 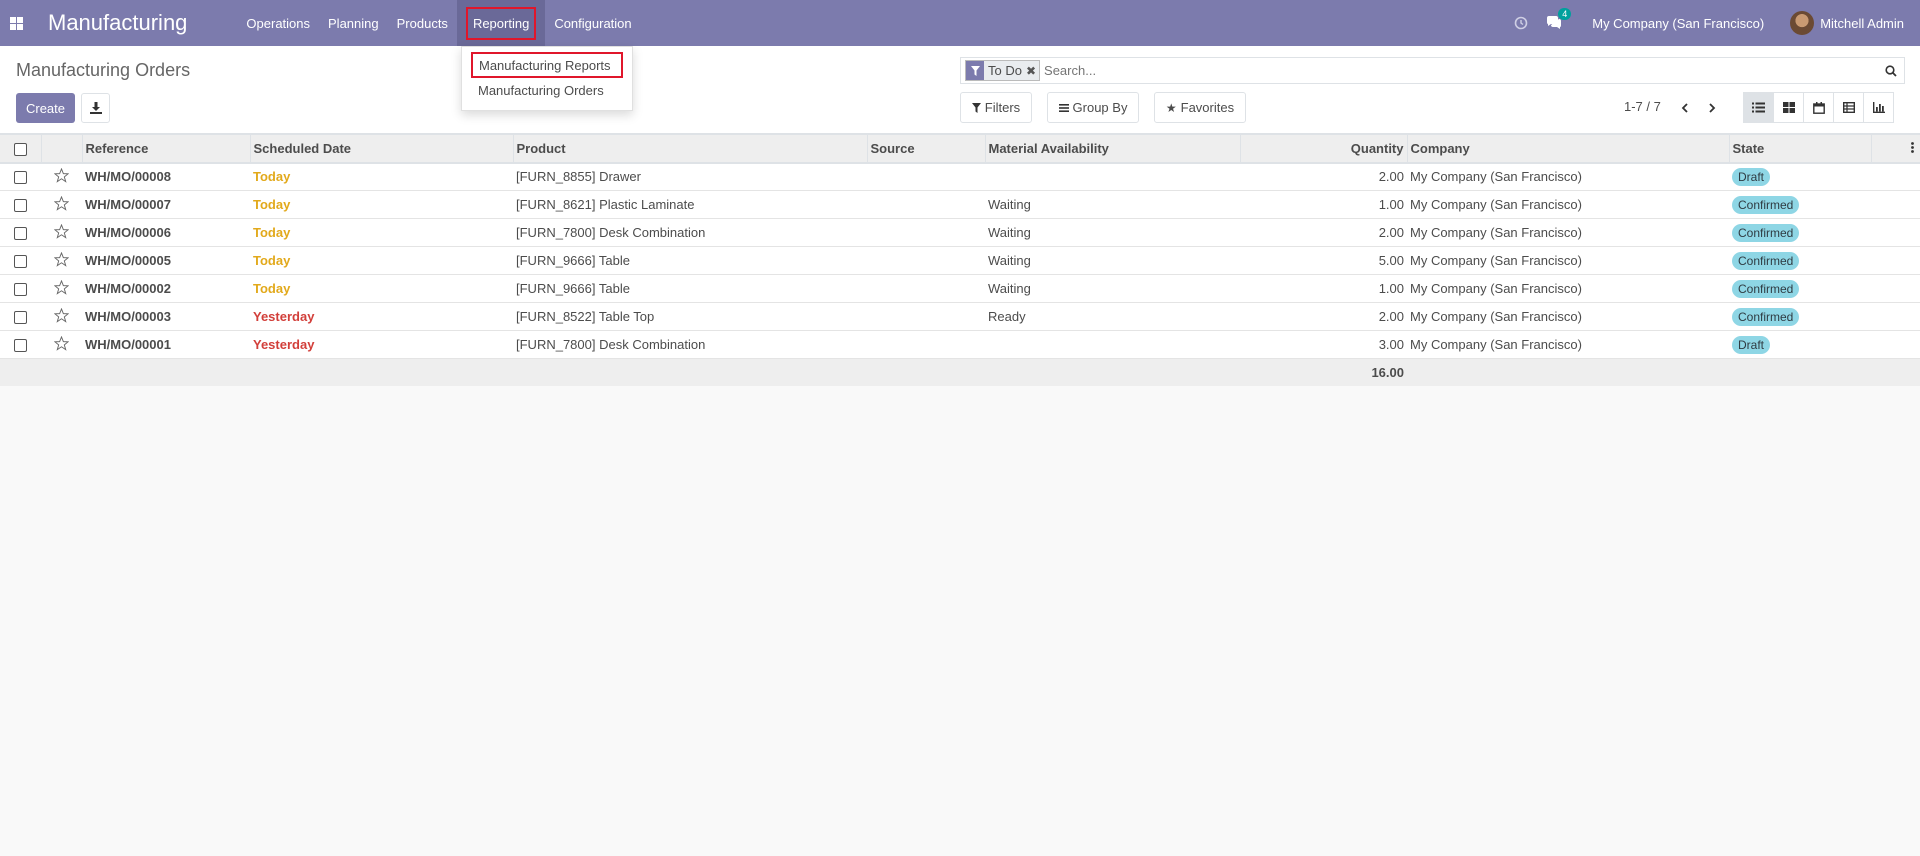 I want to click on messages-icon: 4, so click(x=1559, y=19).